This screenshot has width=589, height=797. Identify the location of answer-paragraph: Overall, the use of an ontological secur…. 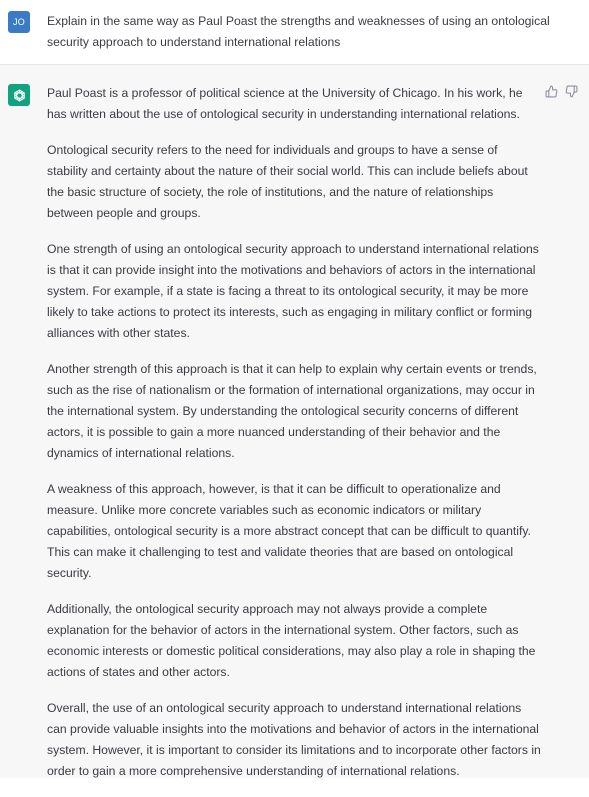
(294, 739).